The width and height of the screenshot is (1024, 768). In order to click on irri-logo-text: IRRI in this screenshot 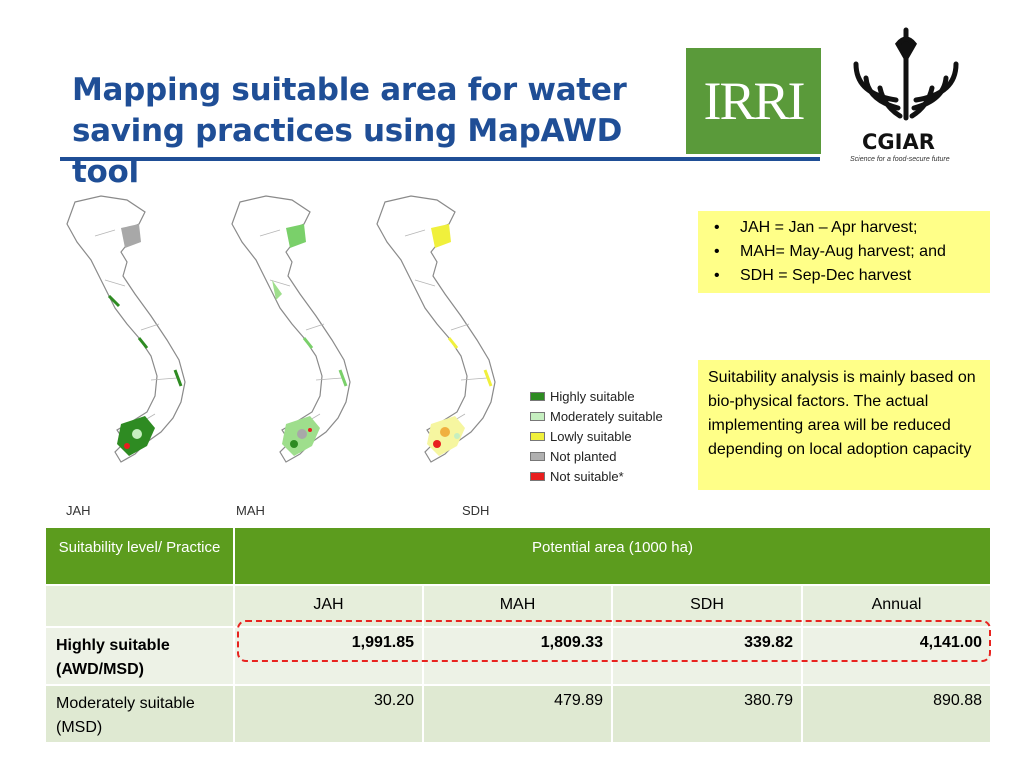, I will do `click(754, 101)`.